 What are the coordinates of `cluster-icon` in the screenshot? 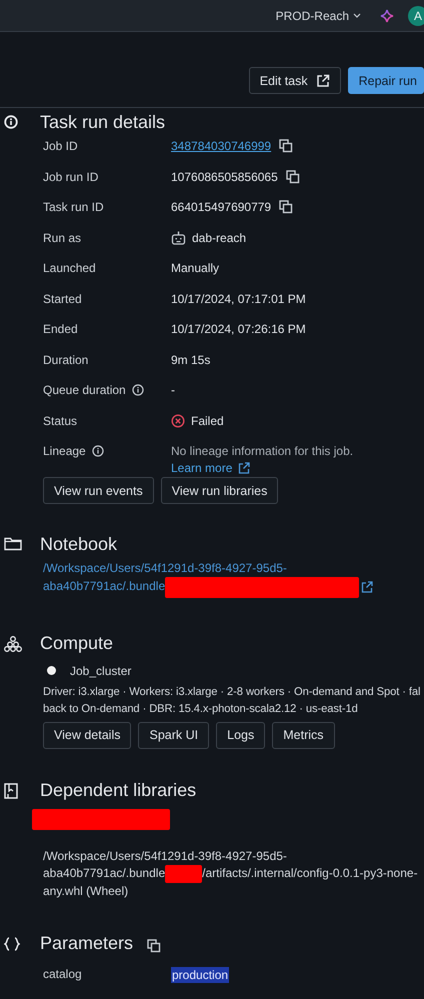 It's located at (13, 644).